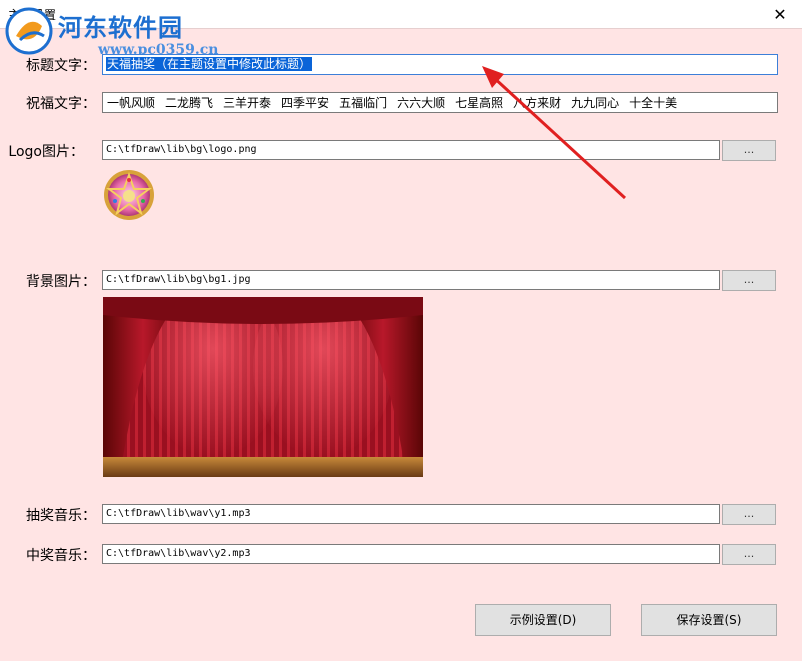 The image size is (802, 661). Describe the element at coordinates (61, 66) in the screenshot. I see `title-label: 标题文字：` at that location.